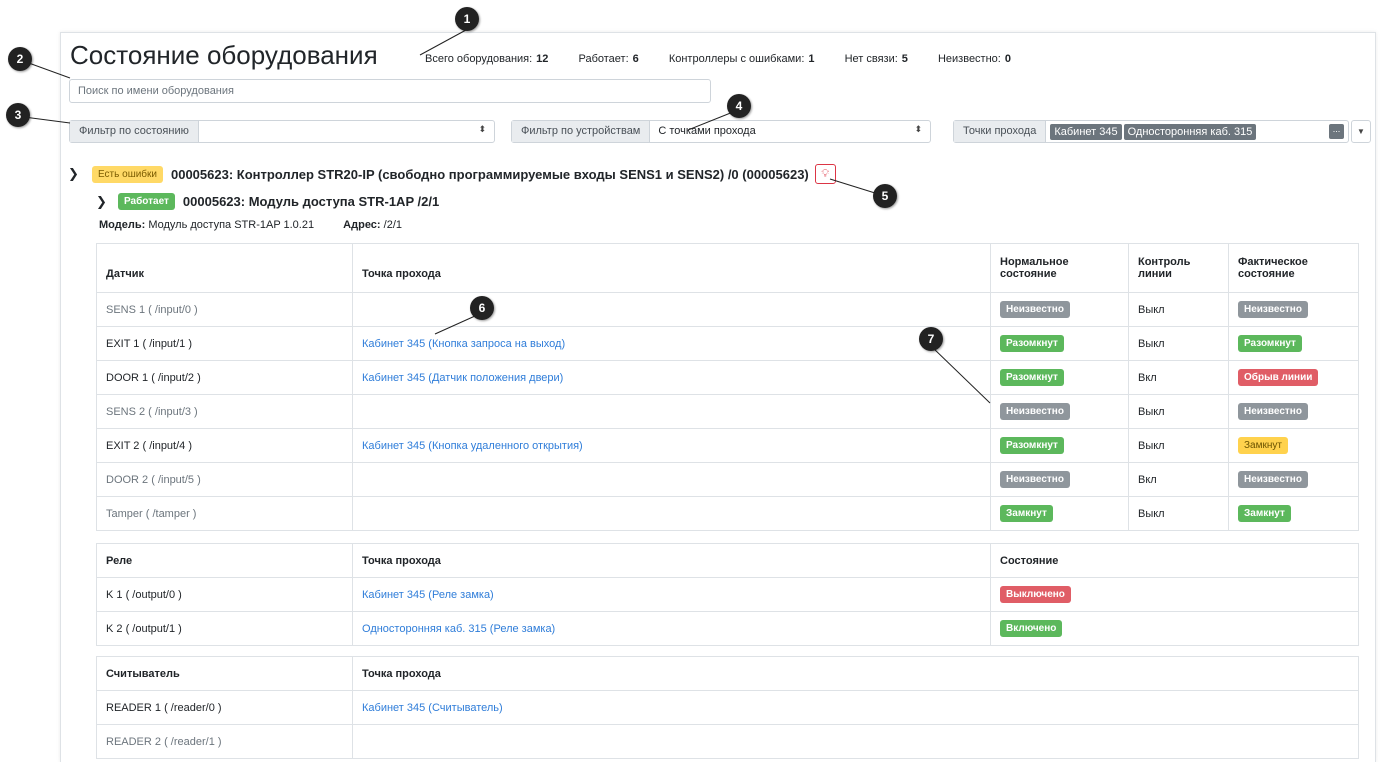 This screenshot has width=1383, height=762. I want to click on state-filter: Фильтр по состоянию ⬍, so click(282, 131).